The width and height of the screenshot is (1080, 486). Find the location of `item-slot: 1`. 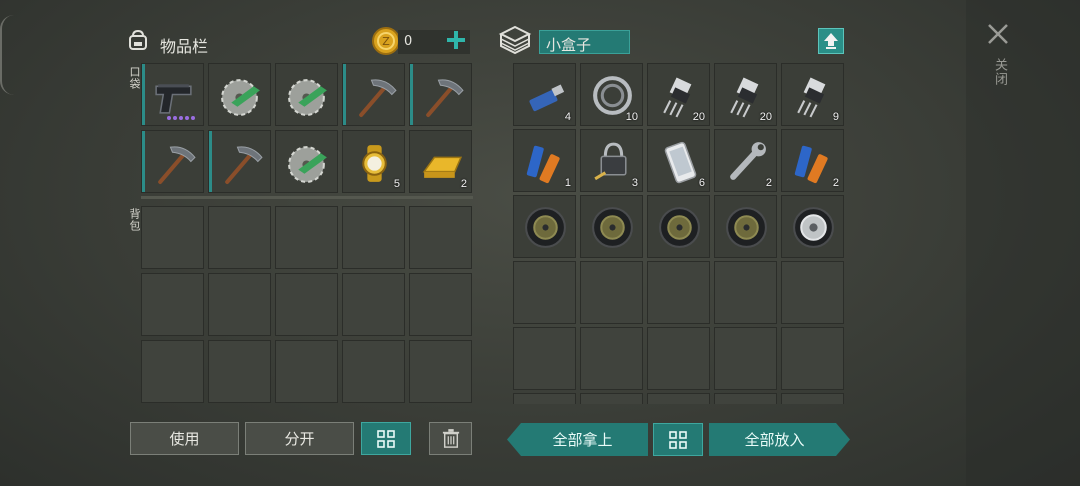

item-slot: 1 is located at coordinates (544, 160).